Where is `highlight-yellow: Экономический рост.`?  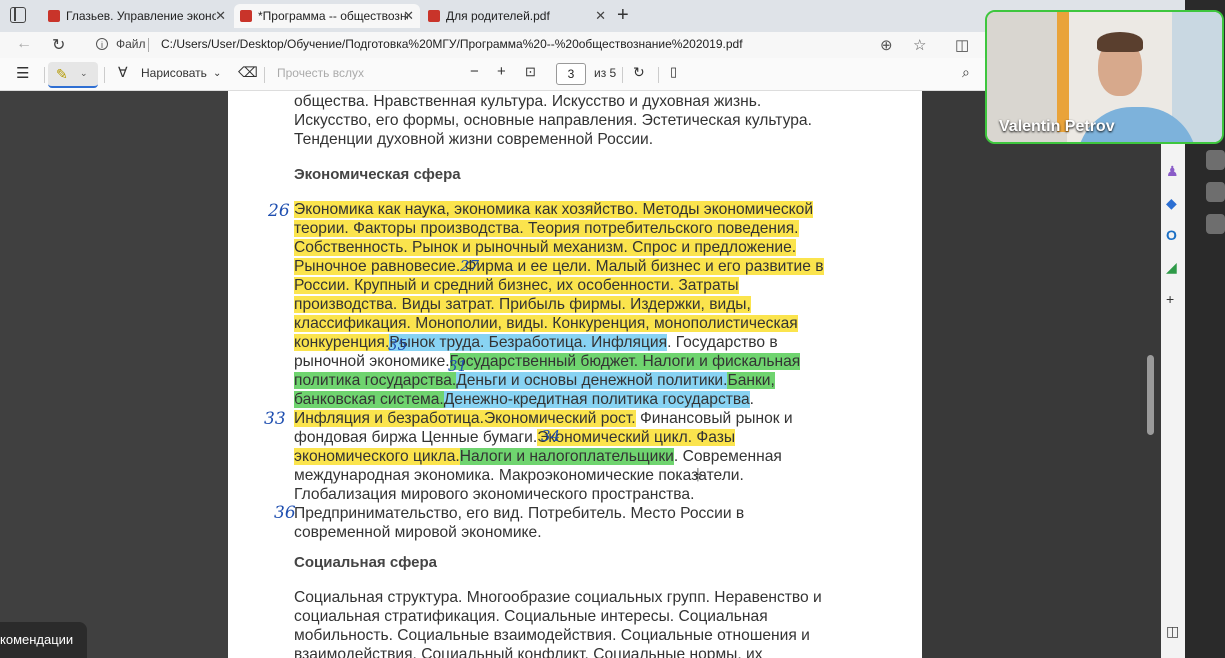
highlight-yellow: Экономический рост. is located at coordinates (559, 418).